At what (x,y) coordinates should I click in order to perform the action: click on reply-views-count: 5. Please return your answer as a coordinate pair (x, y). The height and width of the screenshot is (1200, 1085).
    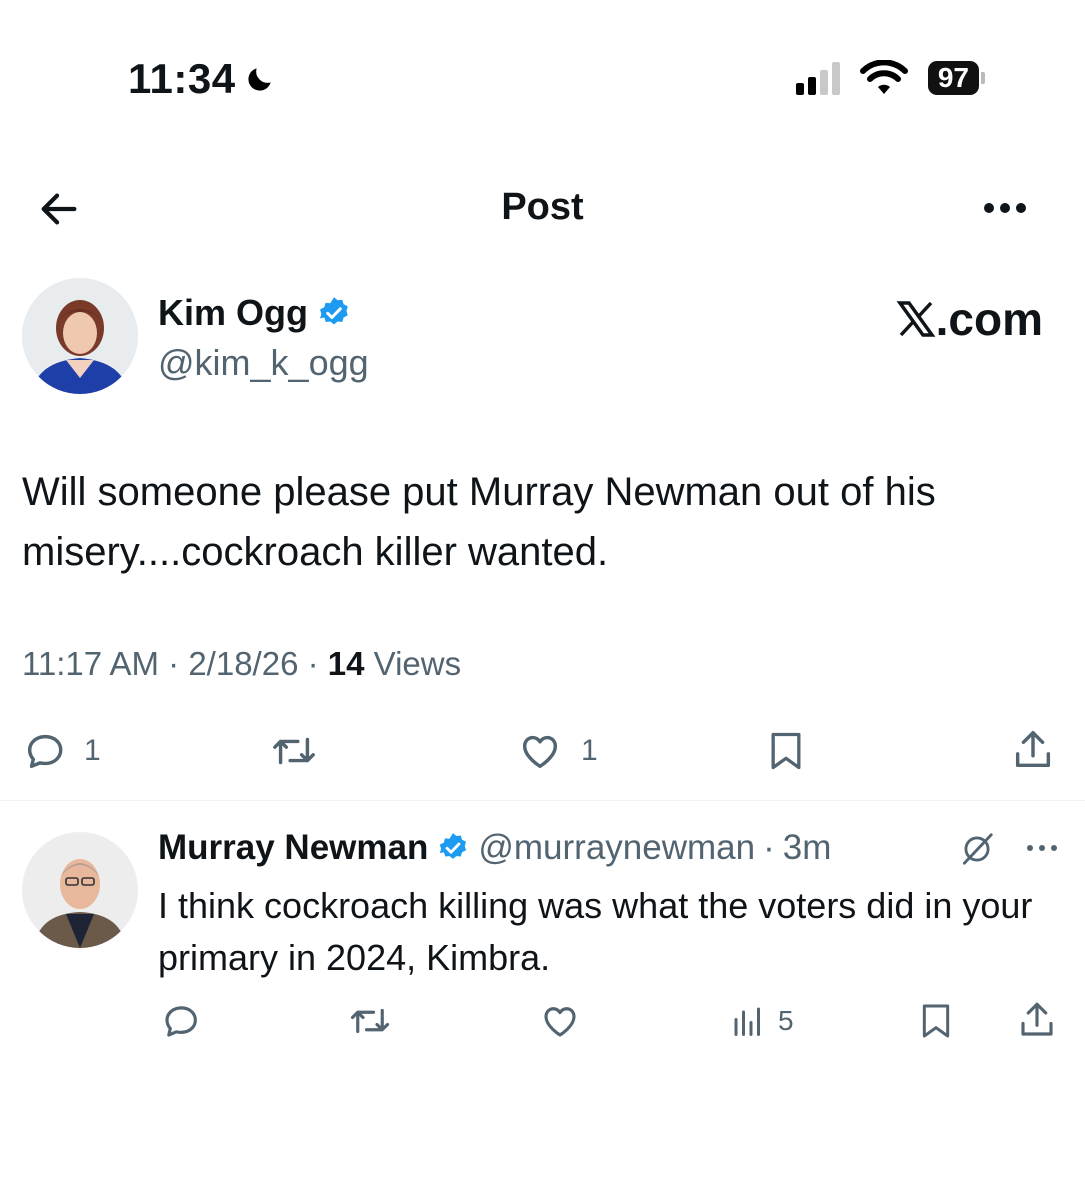
    Looking at the image, I should click on (786, 1020).